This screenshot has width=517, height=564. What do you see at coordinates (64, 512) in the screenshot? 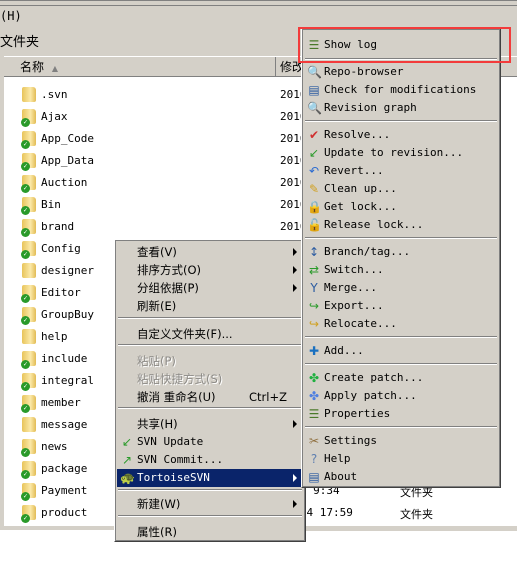
I see `file-name: product` at bounding box center [64, 512].